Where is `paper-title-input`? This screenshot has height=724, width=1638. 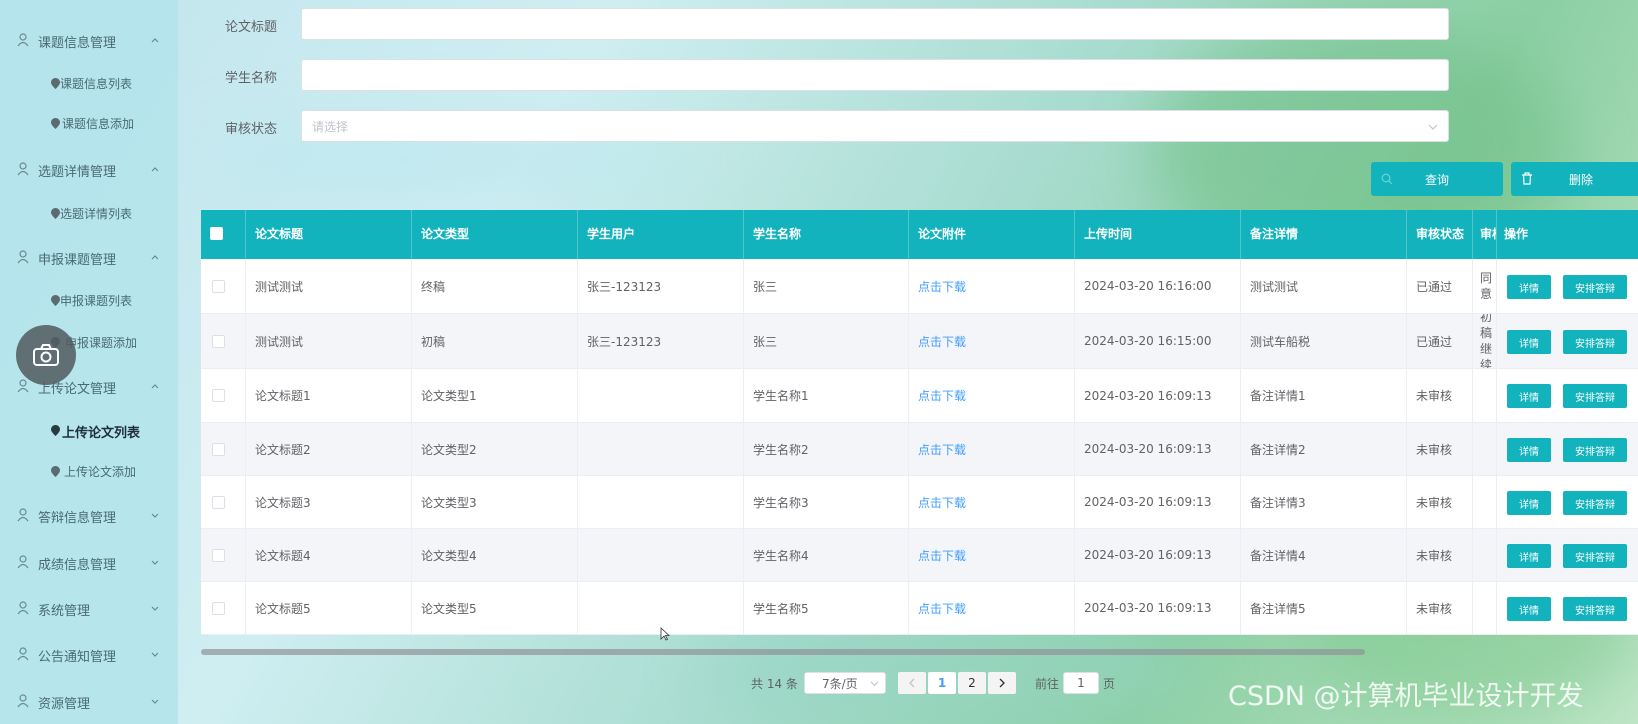
paper-title-input is located at coordinates (875, 24).